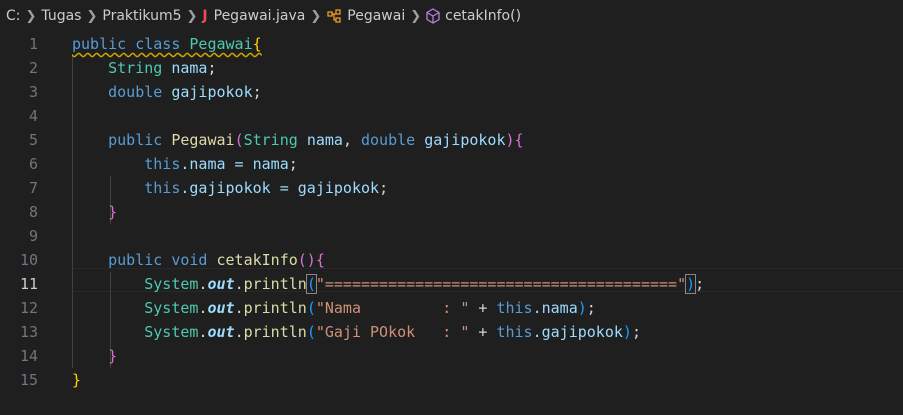  Describe the element at coordinates (13, 16) in the screenshot. I see `breadcrumb-drive: C:` at that location.